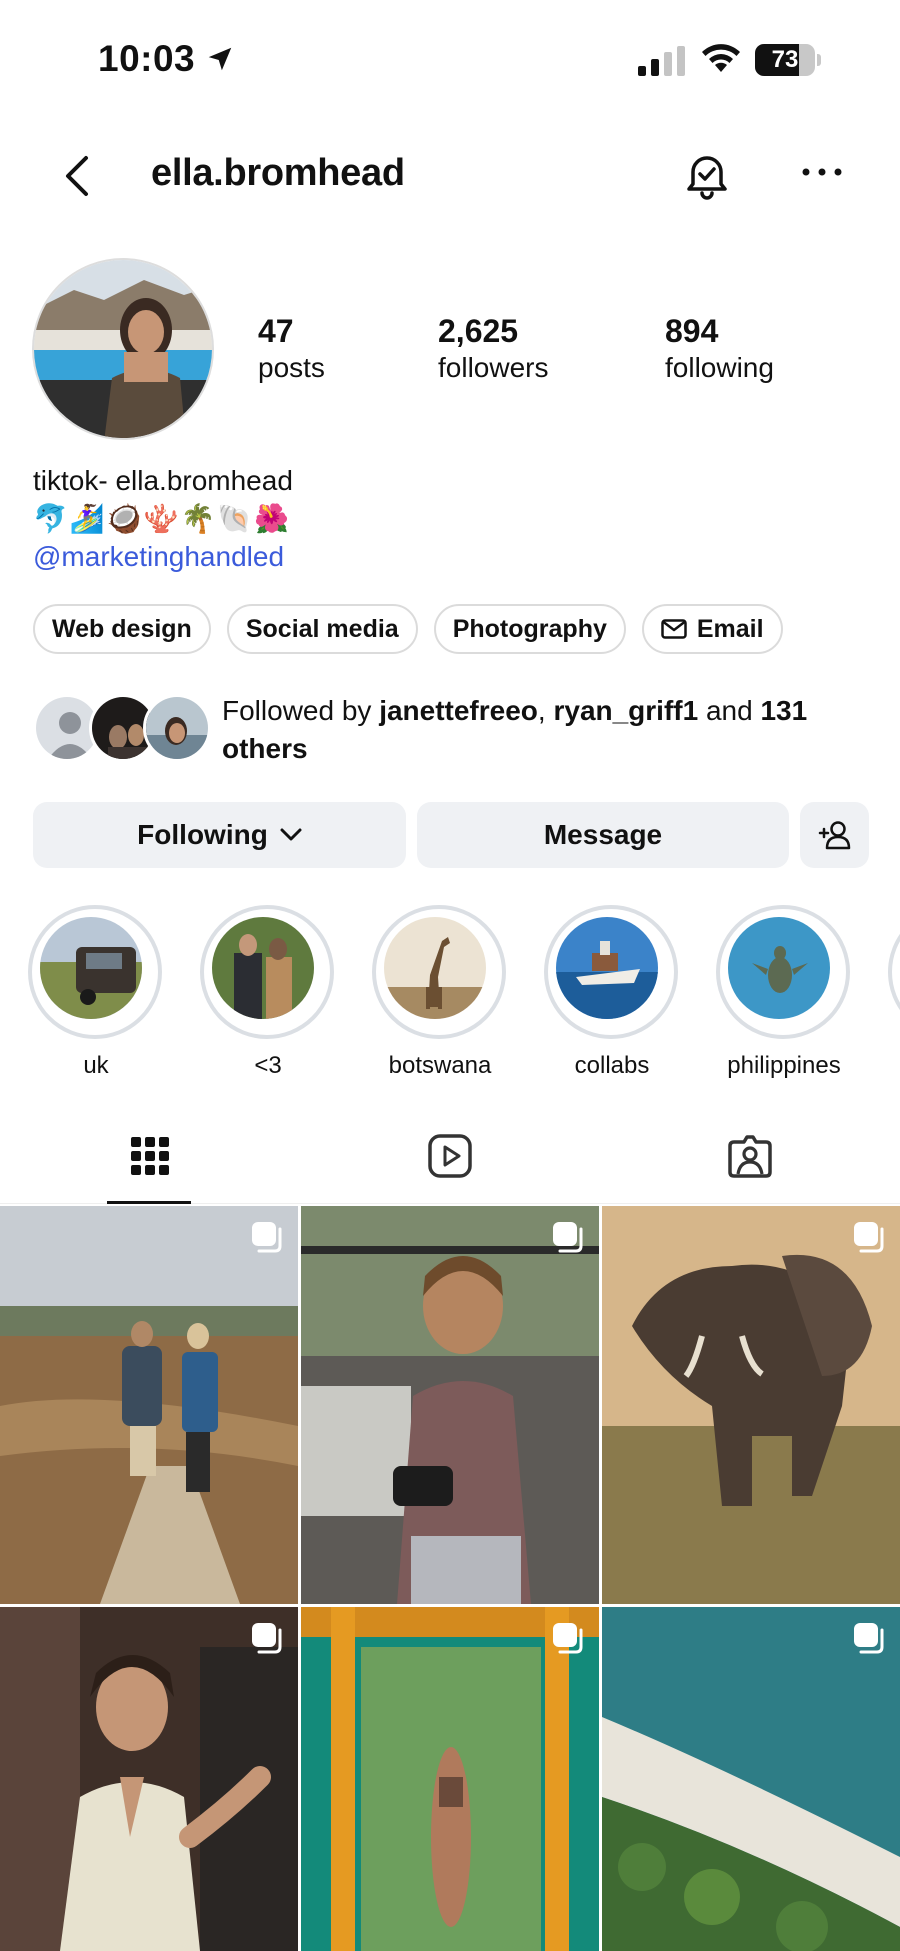 The width and height of the screenshot is (900, 1951). What do you see at coordinates (147, 58) in the screenshot?
I see `status-time: 10:03` at bounding box center [147, 58].